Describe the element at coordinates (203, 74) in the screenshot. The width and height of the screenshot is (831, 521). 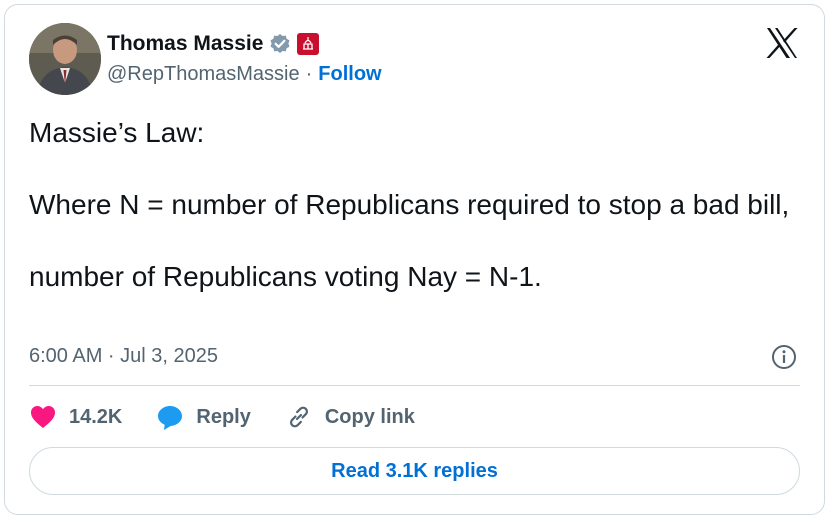
I see `author-handle: @RepThomasMassie` at that location.